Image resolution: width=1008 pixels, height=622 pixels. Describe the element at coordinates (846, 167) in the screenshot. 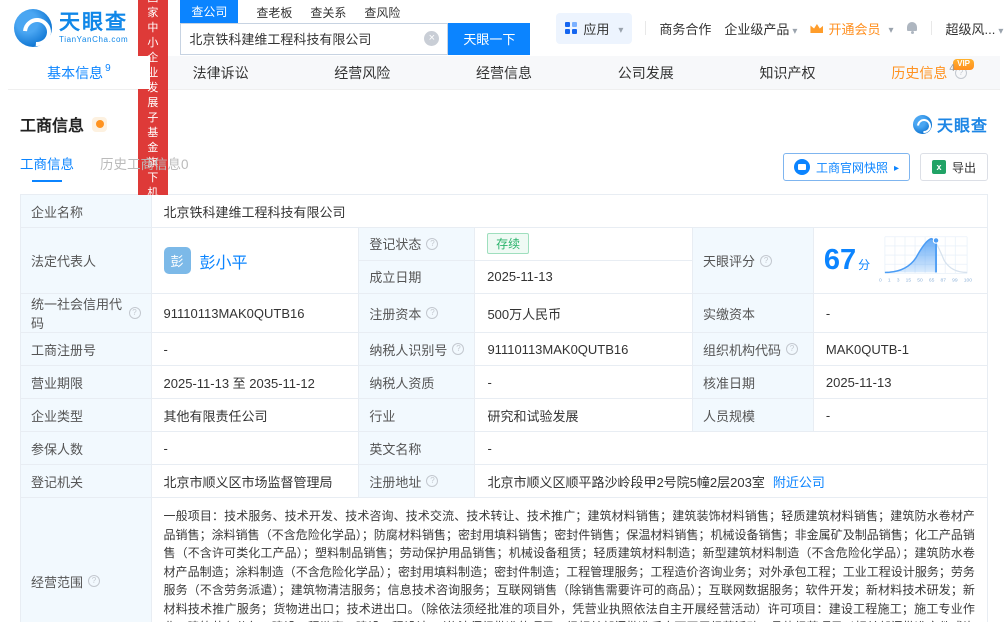

I see `official-snapshot-button: 工商官网快照` at that location.